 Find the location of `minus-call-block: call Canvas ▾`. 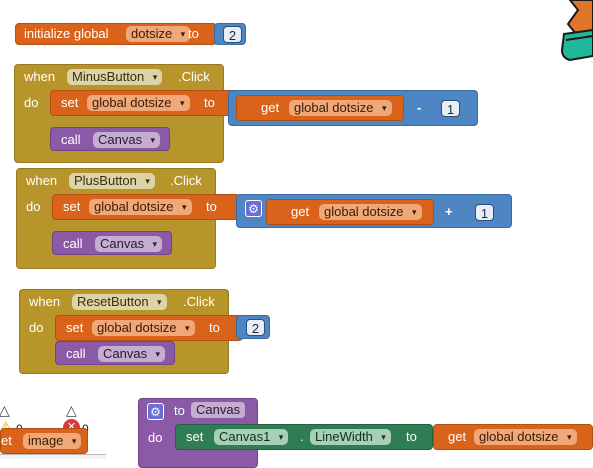

minus-call-block: call Canvas ▾ is located at coordinates (110, 139).